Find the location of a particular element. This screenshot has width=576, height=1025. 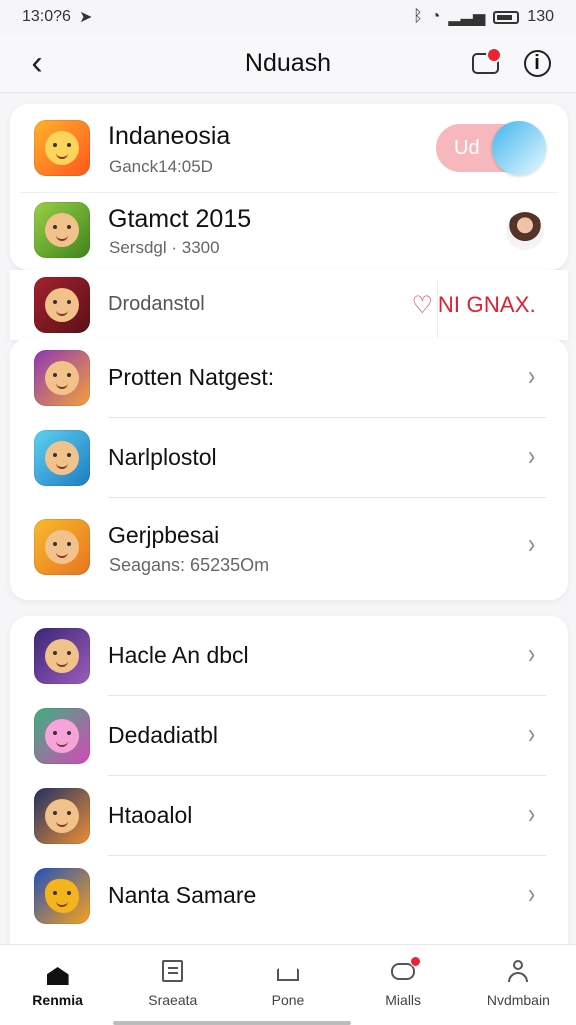

status-bar: 13:0?6 ➤ ᛒ ◔ ▂▃▅ 130 is located at coordinates (288, 17).